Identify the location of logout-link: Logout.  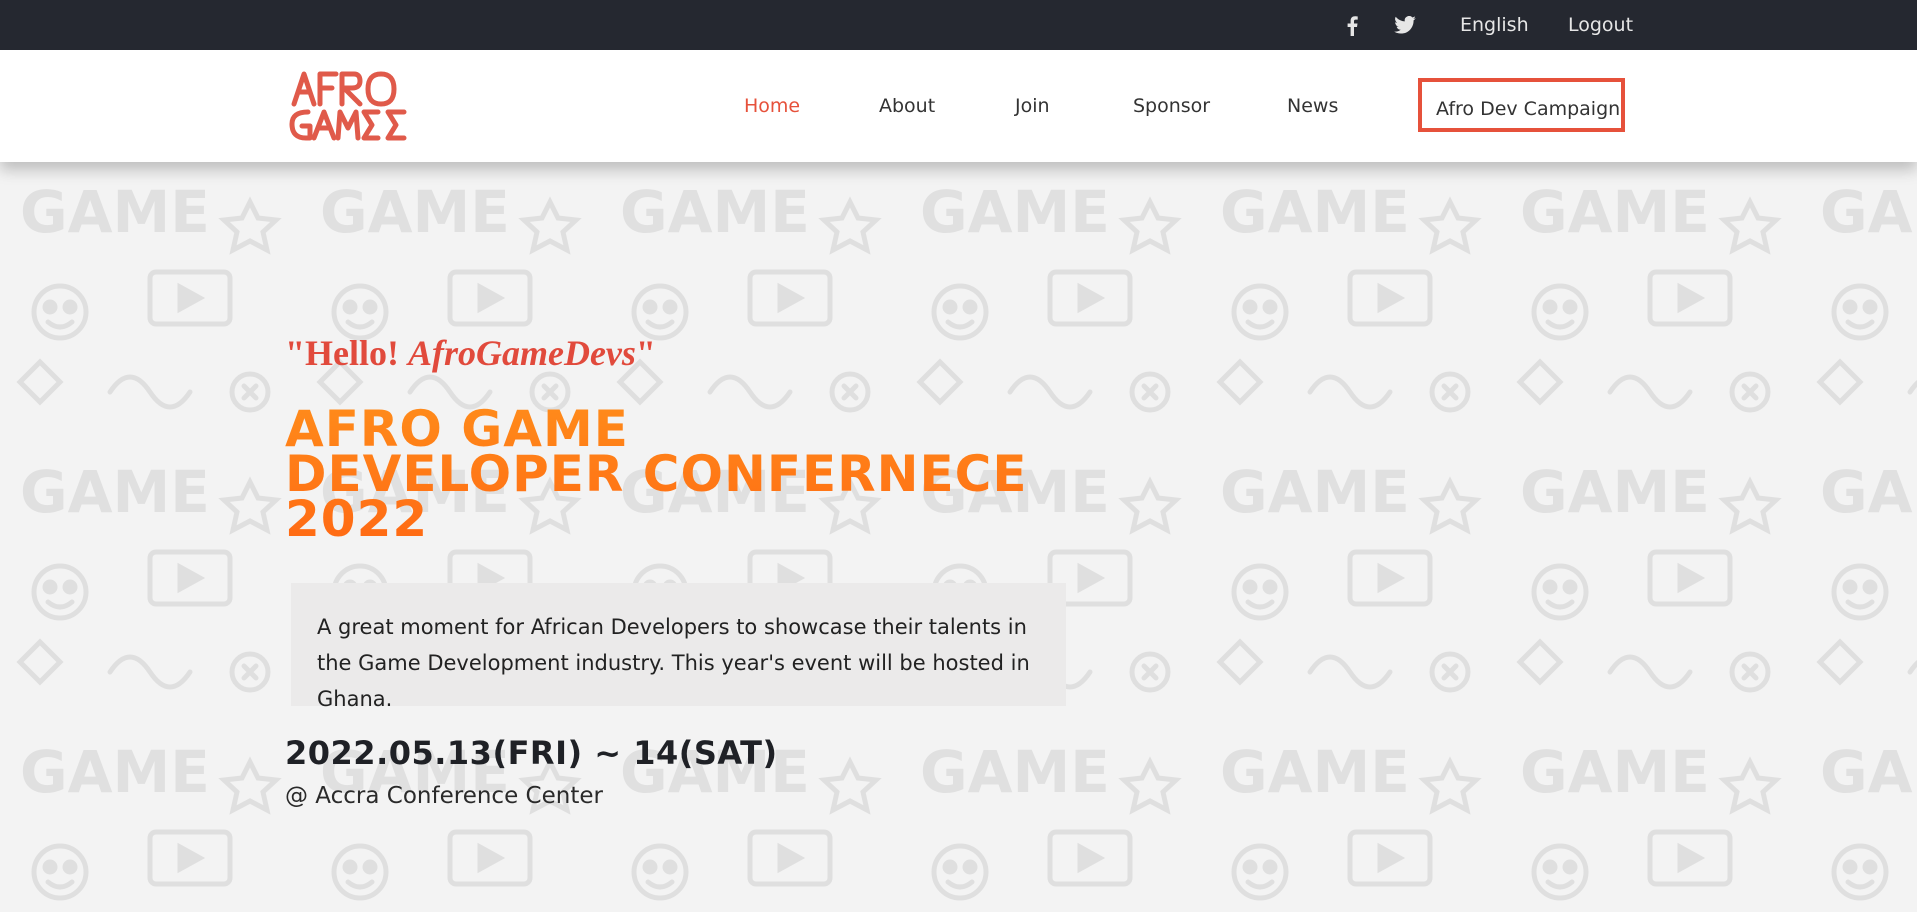
(1600, 25).